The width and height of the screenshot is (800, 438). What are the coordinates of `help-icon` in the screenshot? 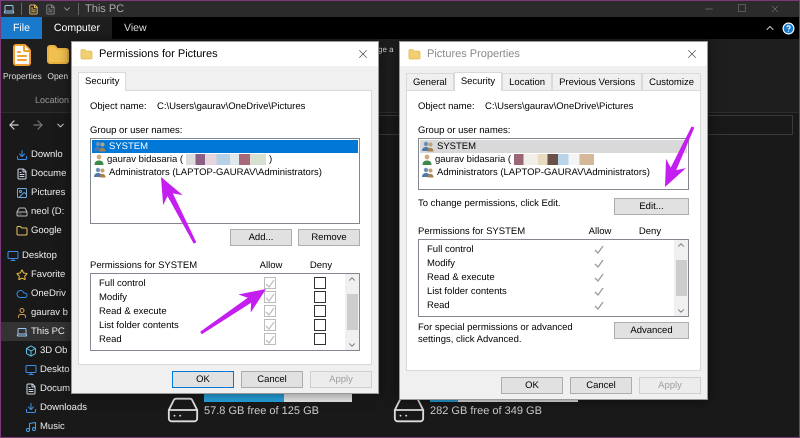 It's located at (788, 28).